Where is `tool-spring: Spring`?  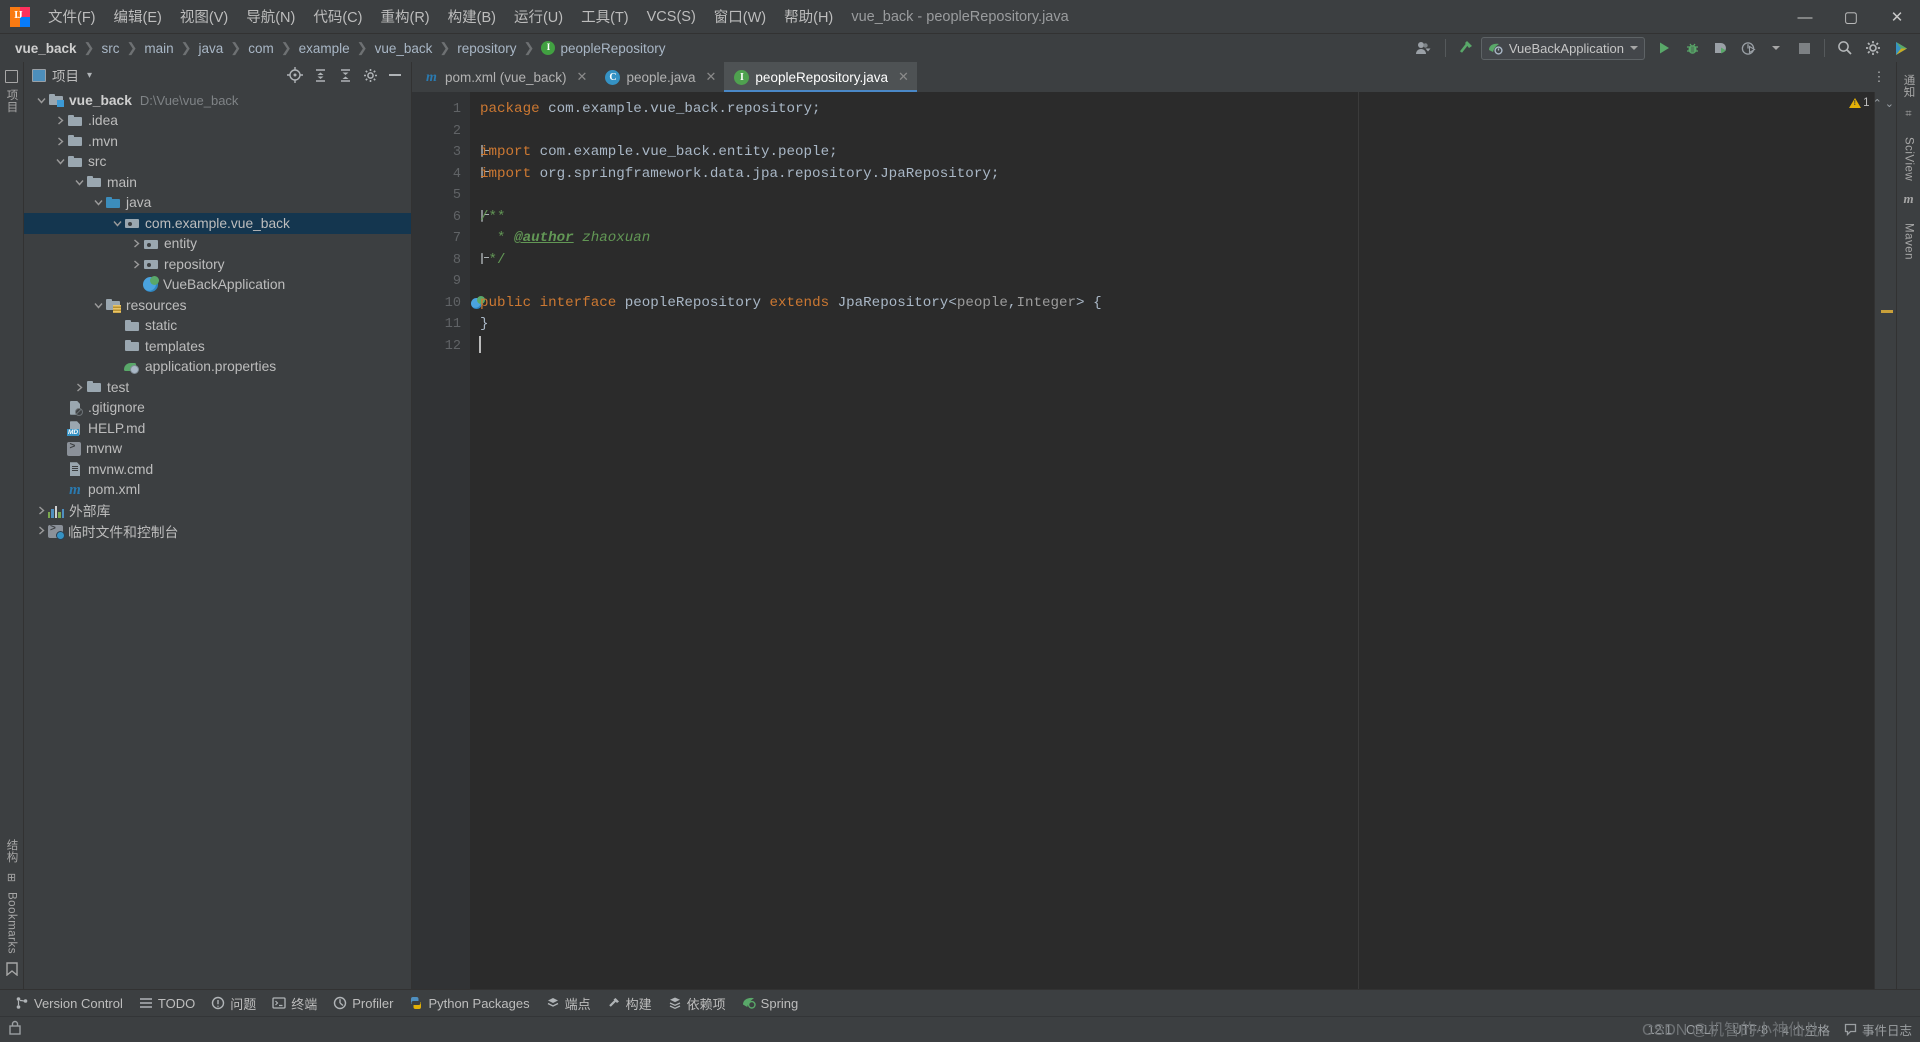 tool-spring: Spring is located at coordinates (770, 1003).